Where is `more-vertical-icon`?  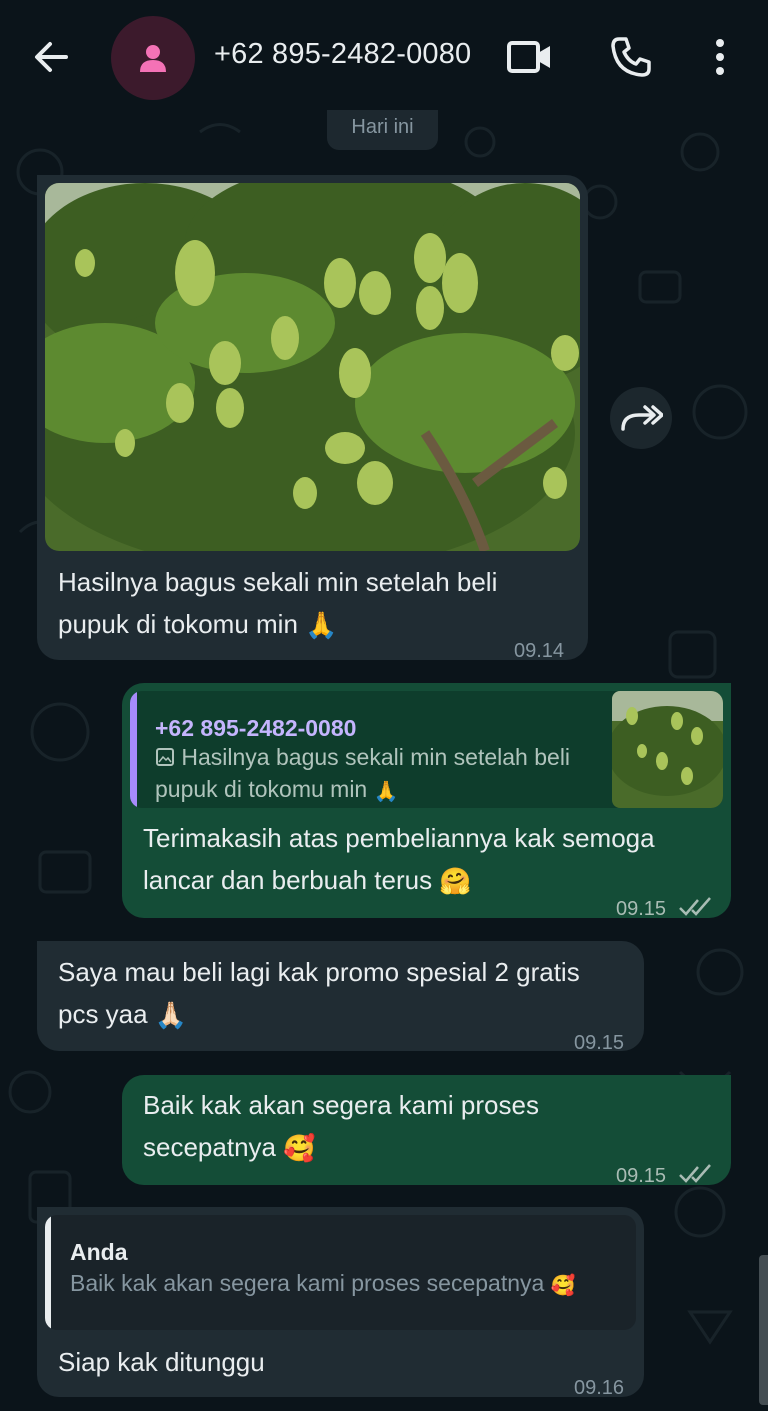 more-vertical-icon is located at coordinates (720, 57).